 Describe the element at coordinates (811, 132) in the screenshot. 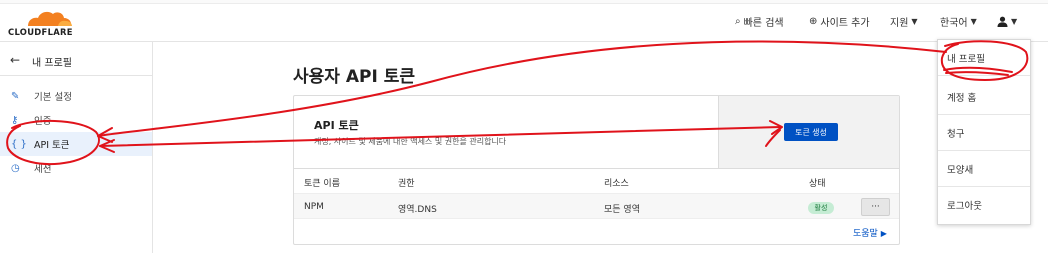

I see `create-token-button: 토큰 생성` at that location.